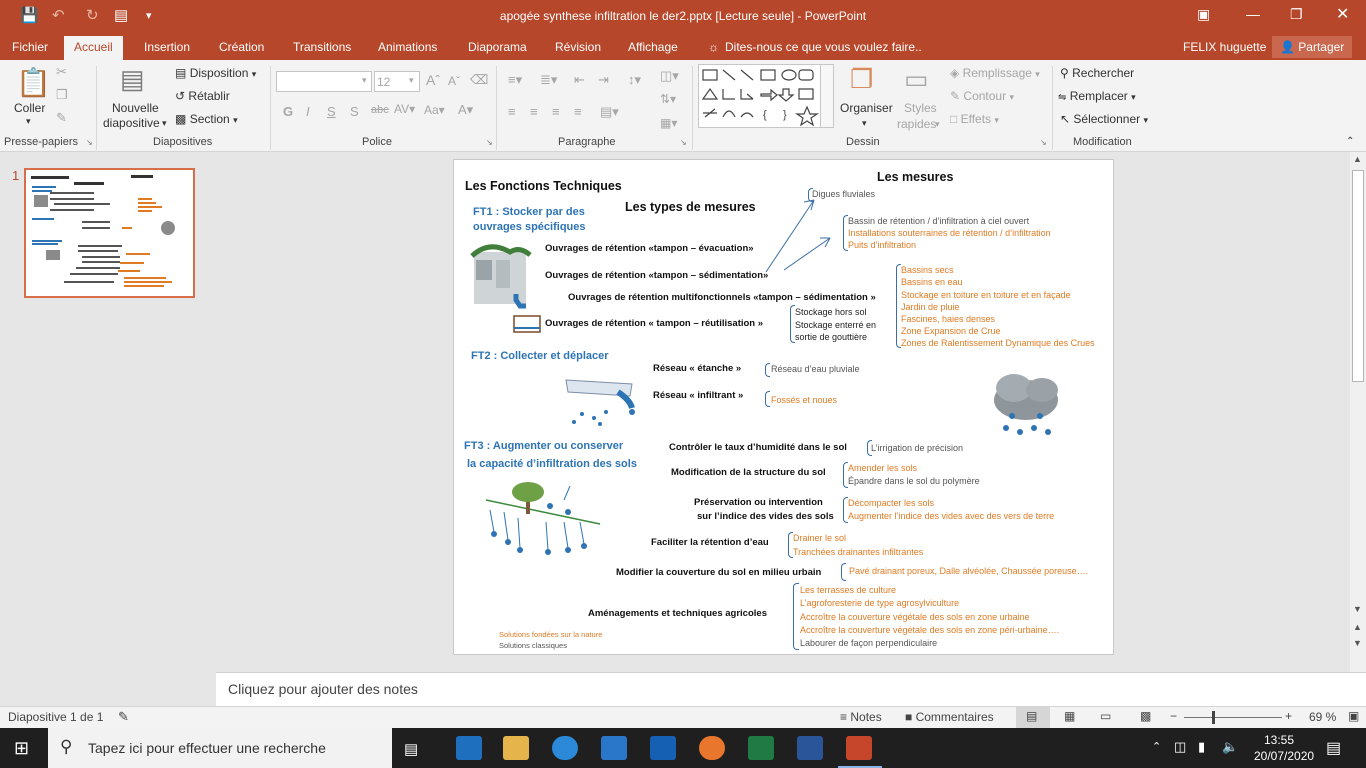 This screenshot has height=768, width=1366. Describe the element at coordinates (864, 123) in the screenshot. I see `arrange-dropdown-icon: ▾` at that location.